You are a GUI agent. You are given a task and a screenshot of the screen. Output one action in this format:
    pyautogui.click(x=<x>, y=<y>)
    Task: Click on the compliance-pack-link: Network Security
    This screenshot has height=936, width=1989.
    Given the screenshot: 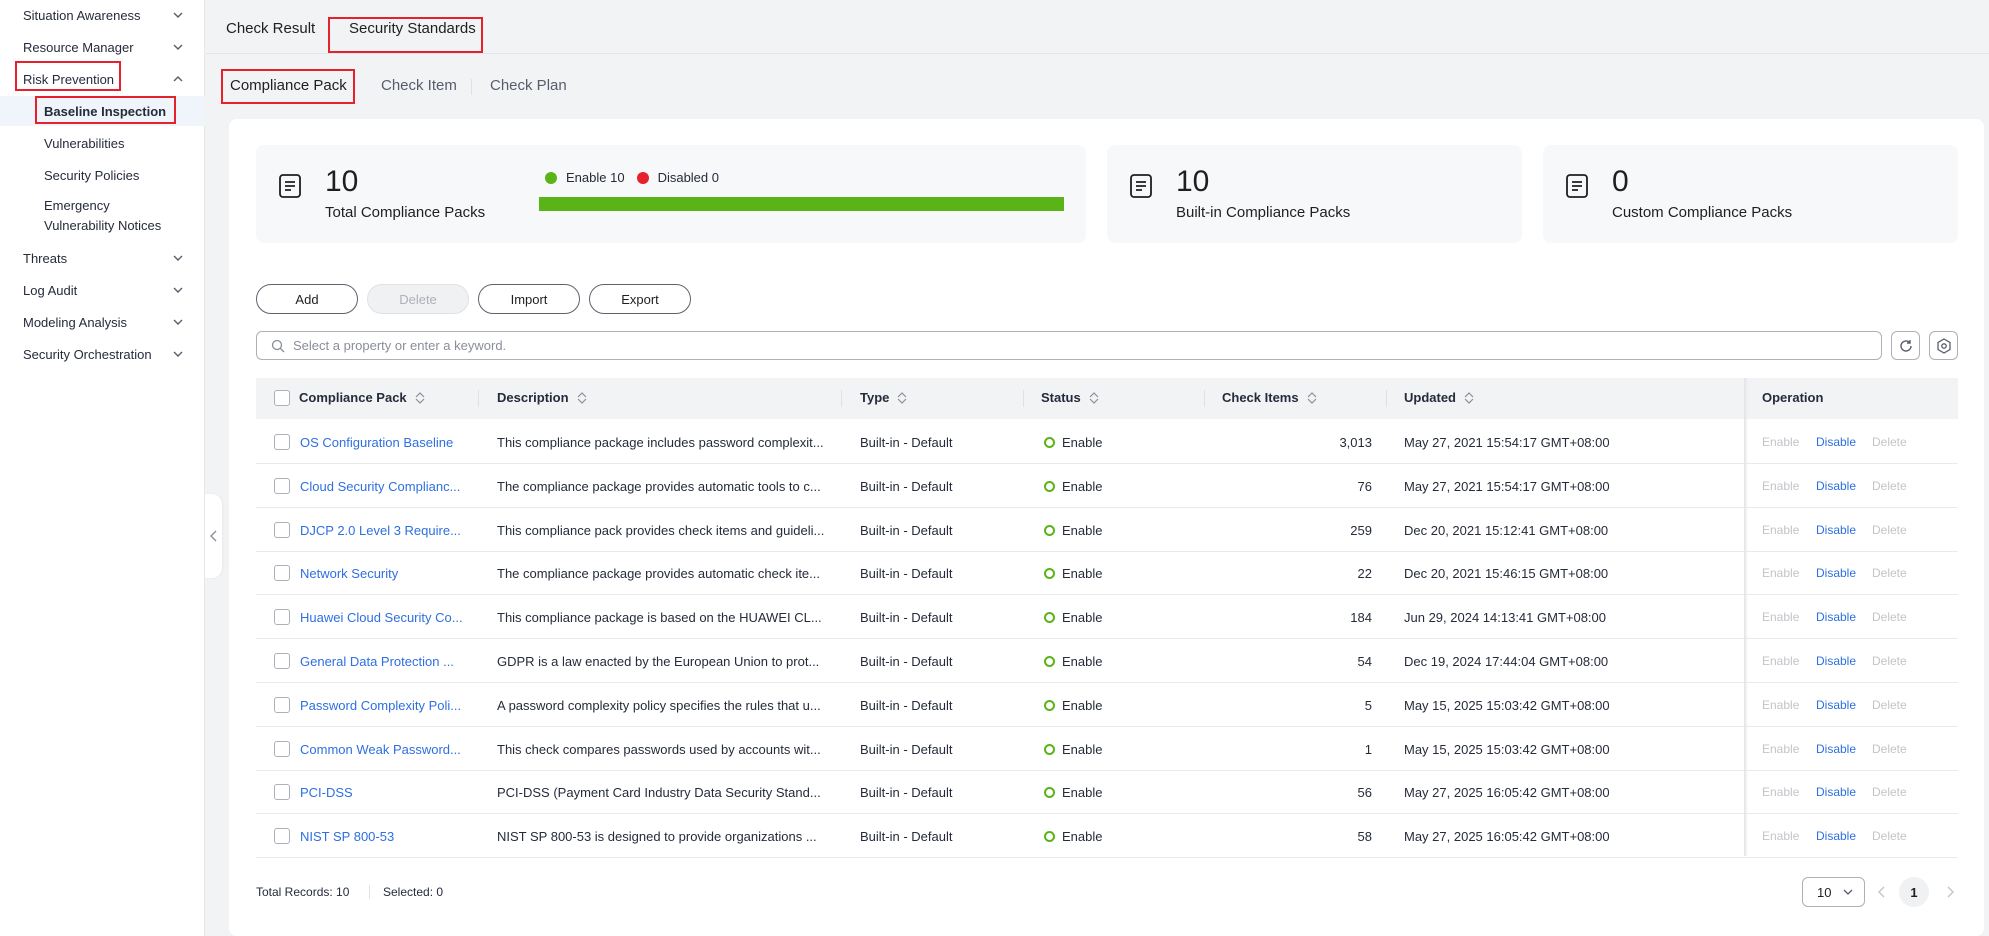 What is the action you would take?
    pyautogui.click(x=382, y=573)
    